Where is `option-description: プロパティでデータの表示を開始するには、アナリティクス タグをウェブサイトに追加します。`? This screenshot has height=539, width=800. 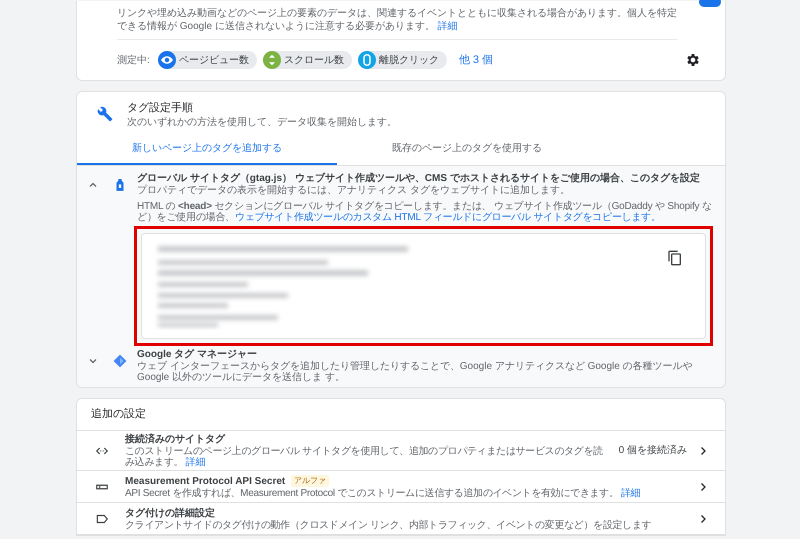 option-description: プロパティでデータの表示を開始するには、アナリティクス タグをウェブサイトに追加します。 is located at coordinates (354, 190).